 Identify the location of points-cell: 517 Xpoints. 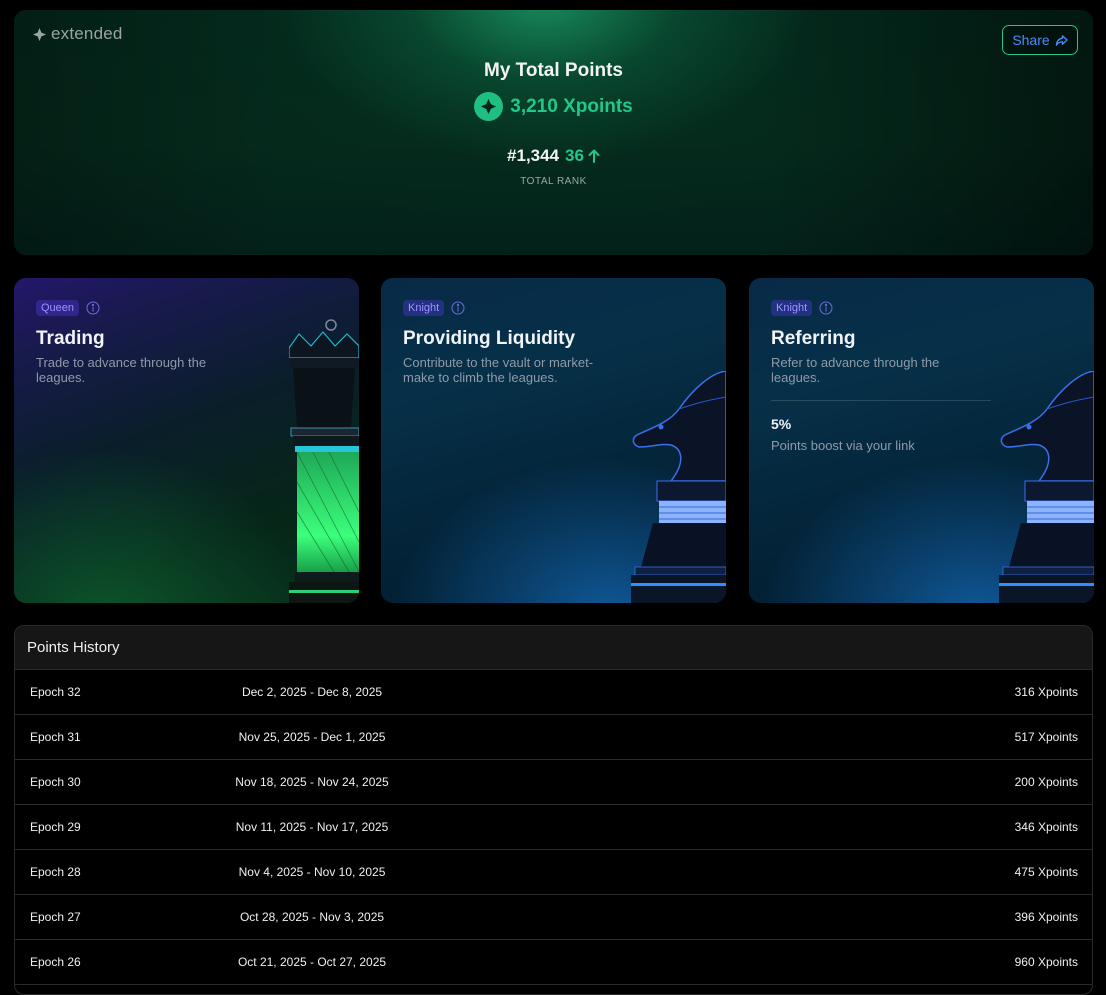
(1046, 737).